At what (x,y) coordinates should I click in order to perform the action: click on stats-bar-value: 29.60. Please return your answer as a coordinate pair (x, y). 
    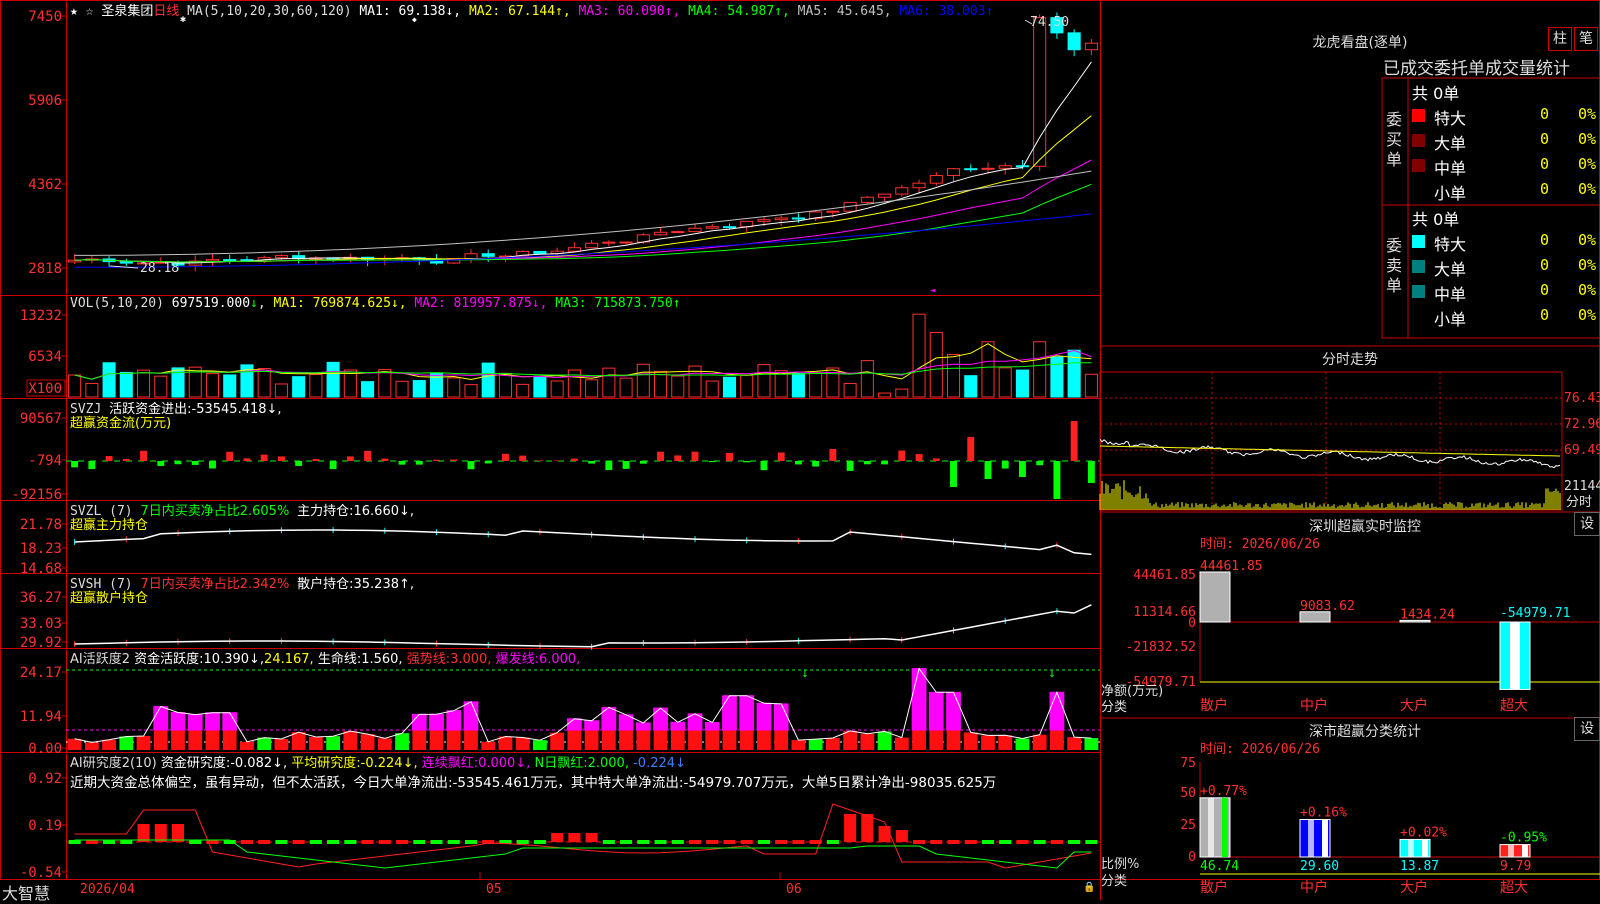
    Looking at the image, I should click on (1319, 866).